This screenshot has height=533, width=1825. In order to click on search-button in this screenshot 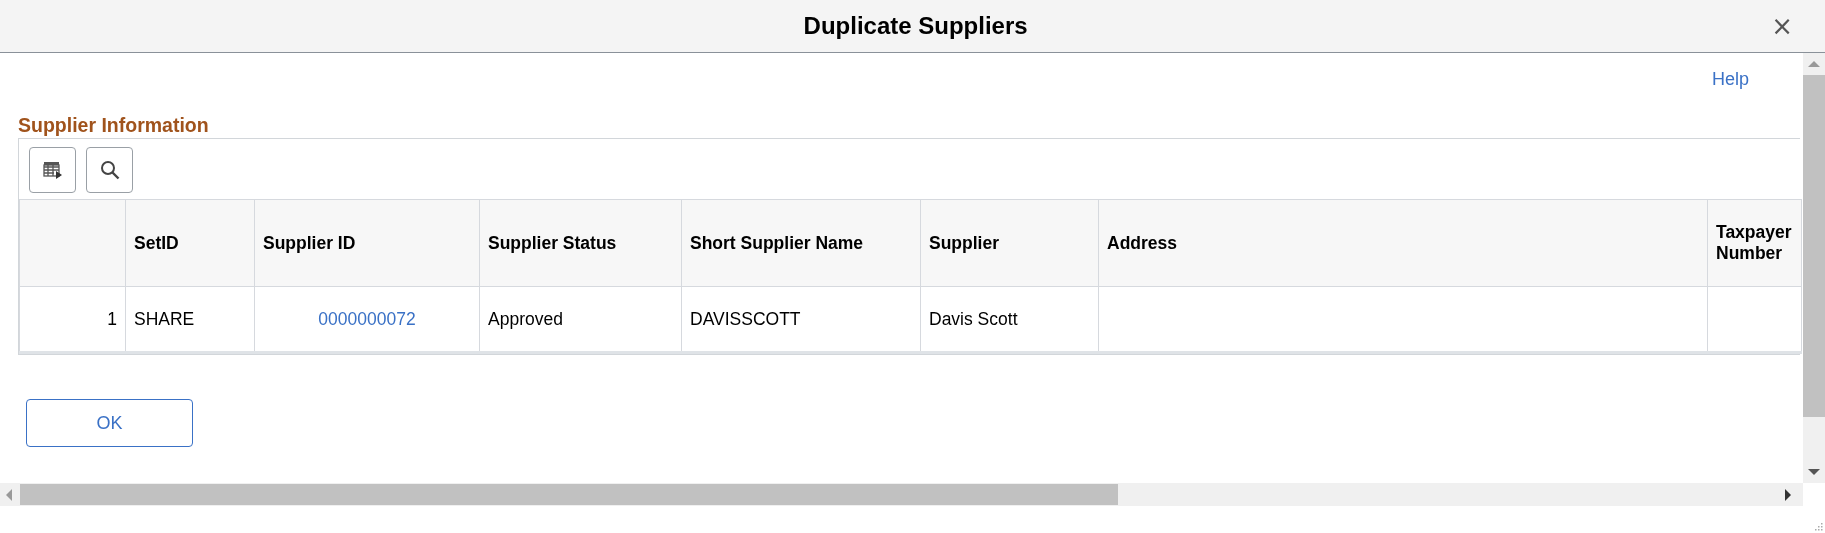, I will do `click(109, 170)`.